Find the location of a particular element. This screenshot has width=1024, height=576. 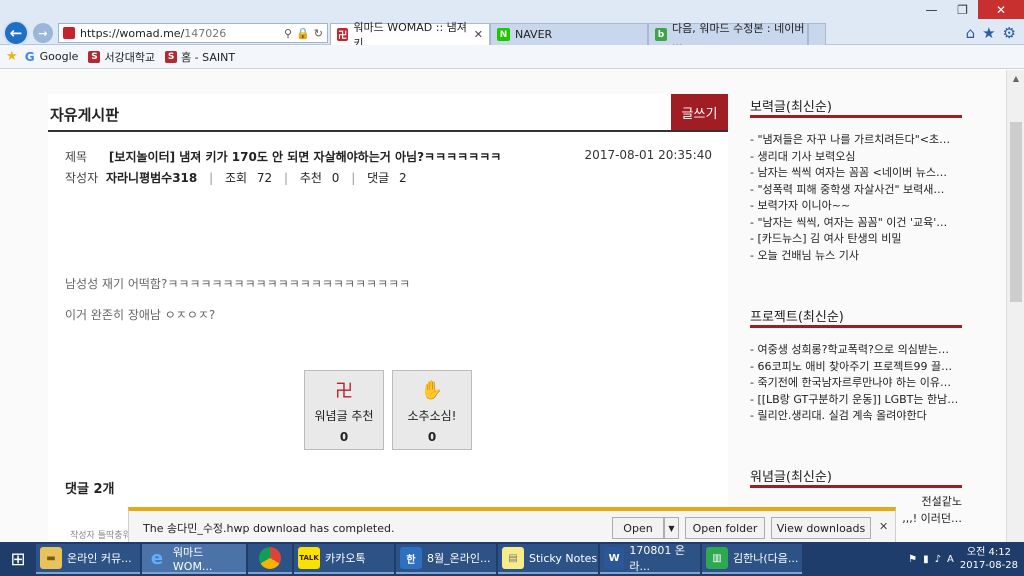

list-item: - [카드뉴스] 김 여사 탄생의 비밀 is located at coordinates (856, 239).